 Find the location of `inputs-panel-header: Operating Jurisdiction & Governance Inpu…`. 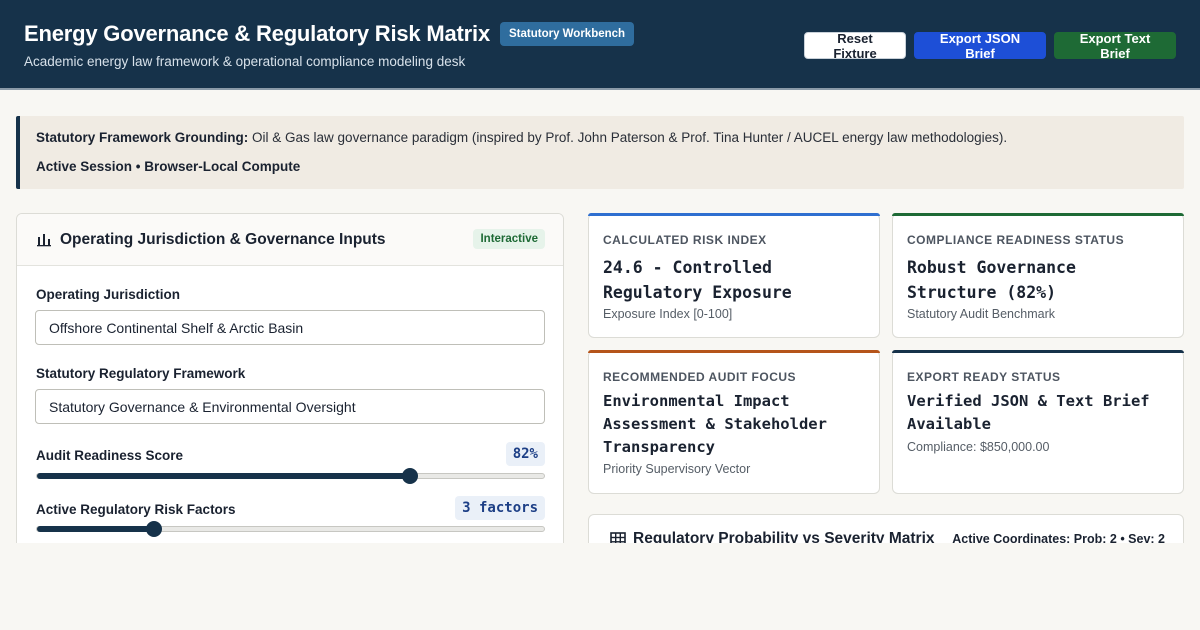

inputs-panel-header: Operating Jurisdiction & Governance Inpu… is located at coordinates (290, 240).